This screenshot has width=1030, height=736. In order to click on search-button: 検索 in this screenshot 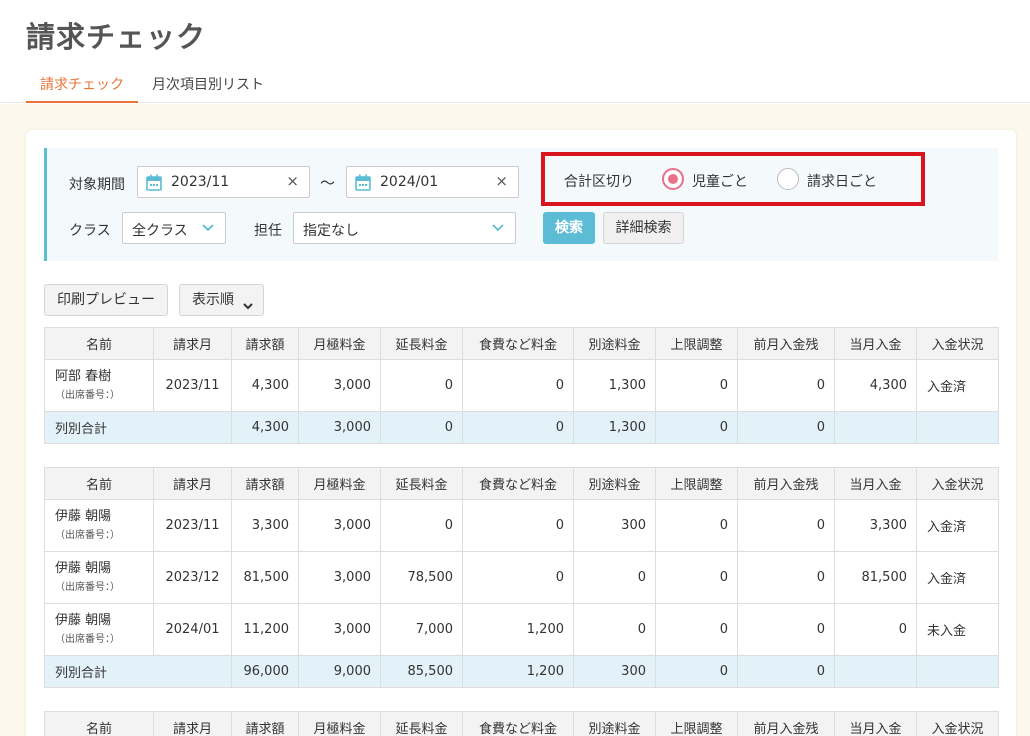, I will do `click(569, 228)`.